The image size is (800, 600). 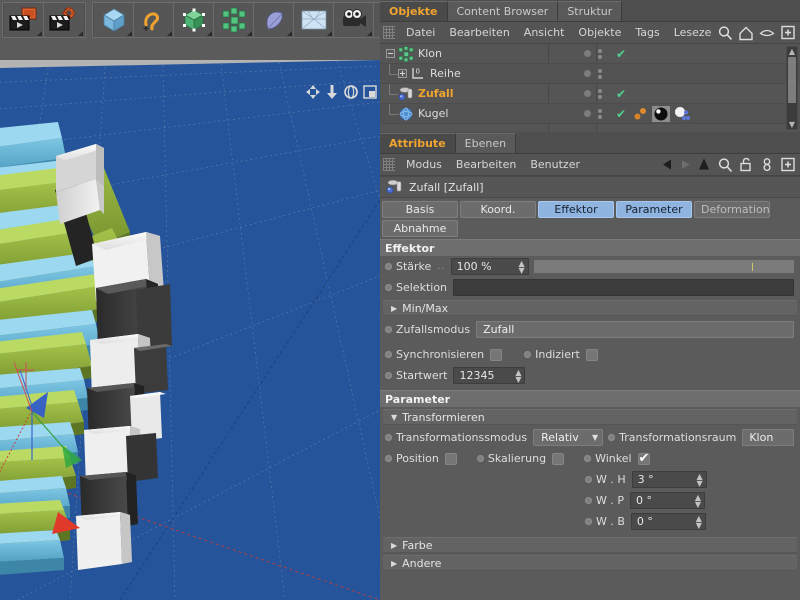 What do you see at coordinates (486, 143) in the screenshot?
I see `tab-ebenen: Ebenen` at bounding box center [486, 143].